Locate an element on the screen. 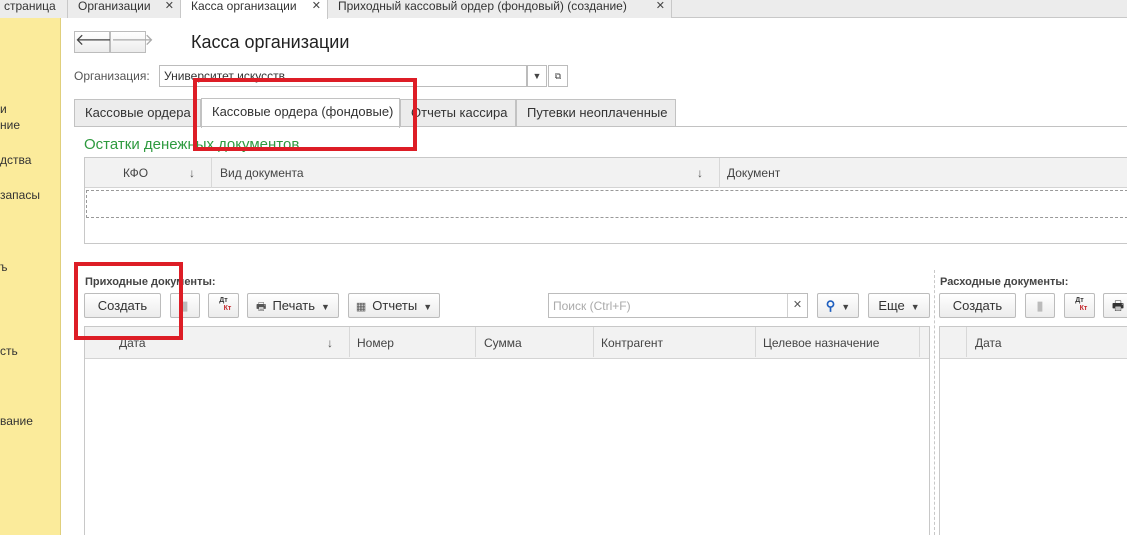 Image resolution: width=1127 pixels, height=535 pixels. column-kfo: КФО is located at coordinates (135, 173).